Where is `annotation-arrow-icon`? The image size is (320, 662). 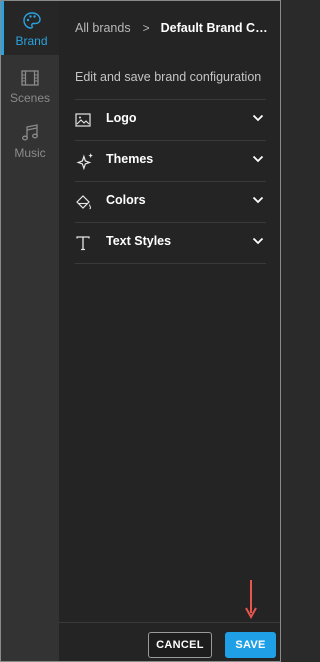
annotation-arrow-icon is located at coordinates (251, 599).